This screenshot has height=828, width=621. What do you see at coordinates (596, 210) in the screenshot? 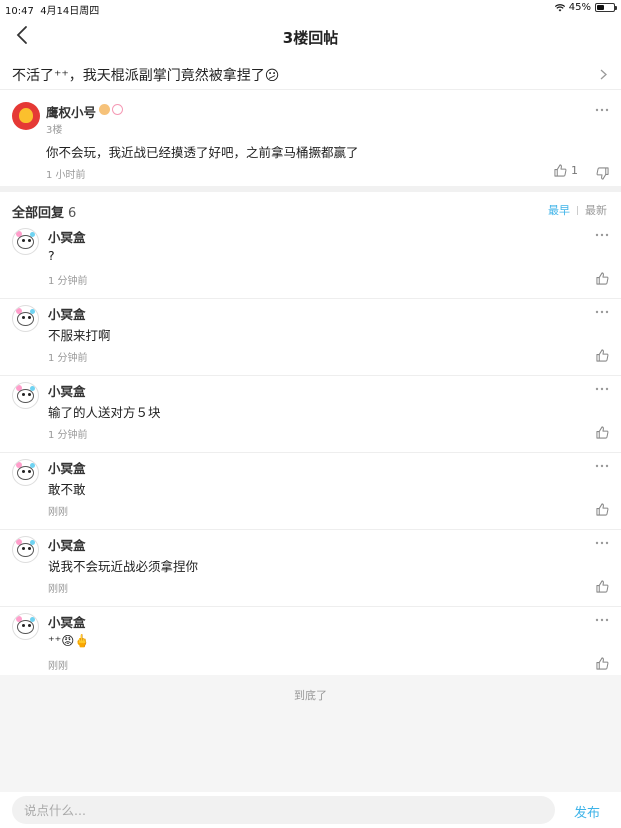
I see `sort-latest-tab: 最新` at bounding box center [596, 210].